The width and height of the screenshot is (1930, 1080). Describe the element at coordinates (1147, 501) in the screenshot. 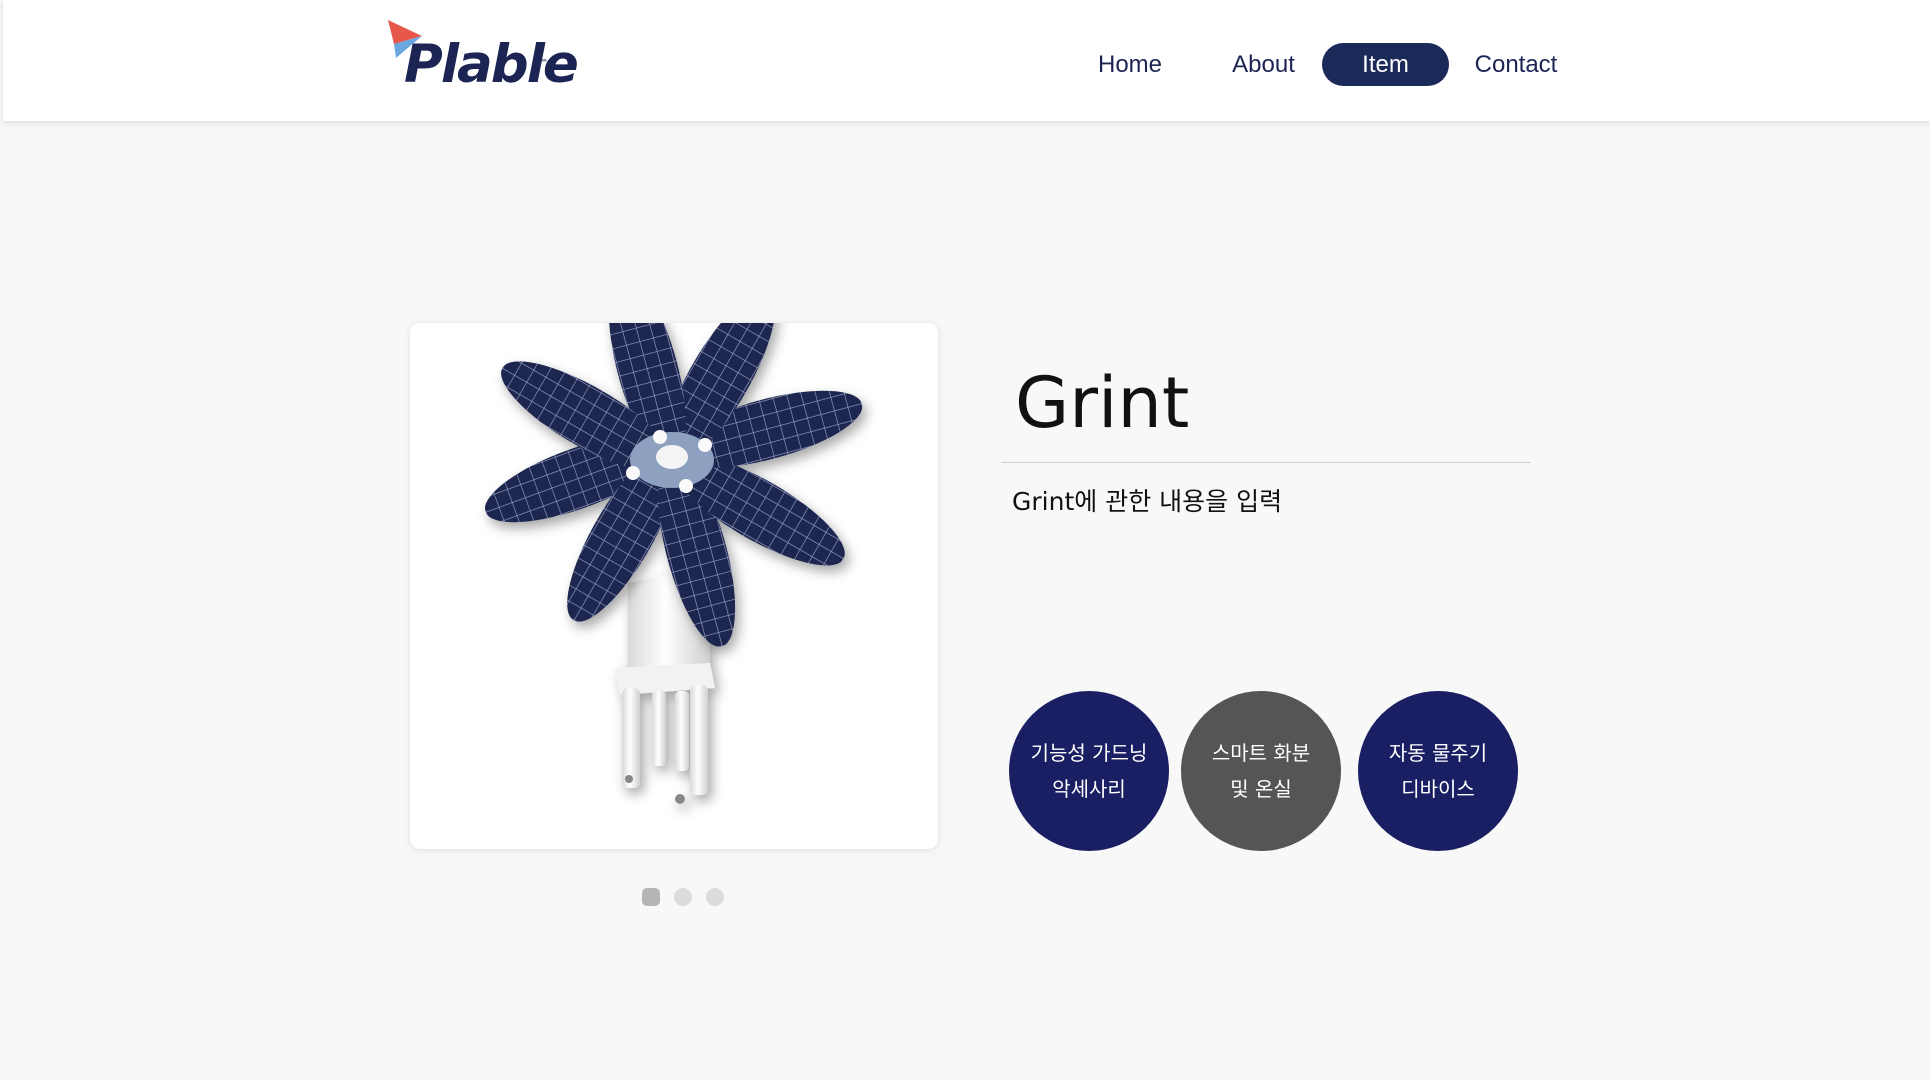

I see `product-description: Grint에 관한 내용을 입력` at that location.